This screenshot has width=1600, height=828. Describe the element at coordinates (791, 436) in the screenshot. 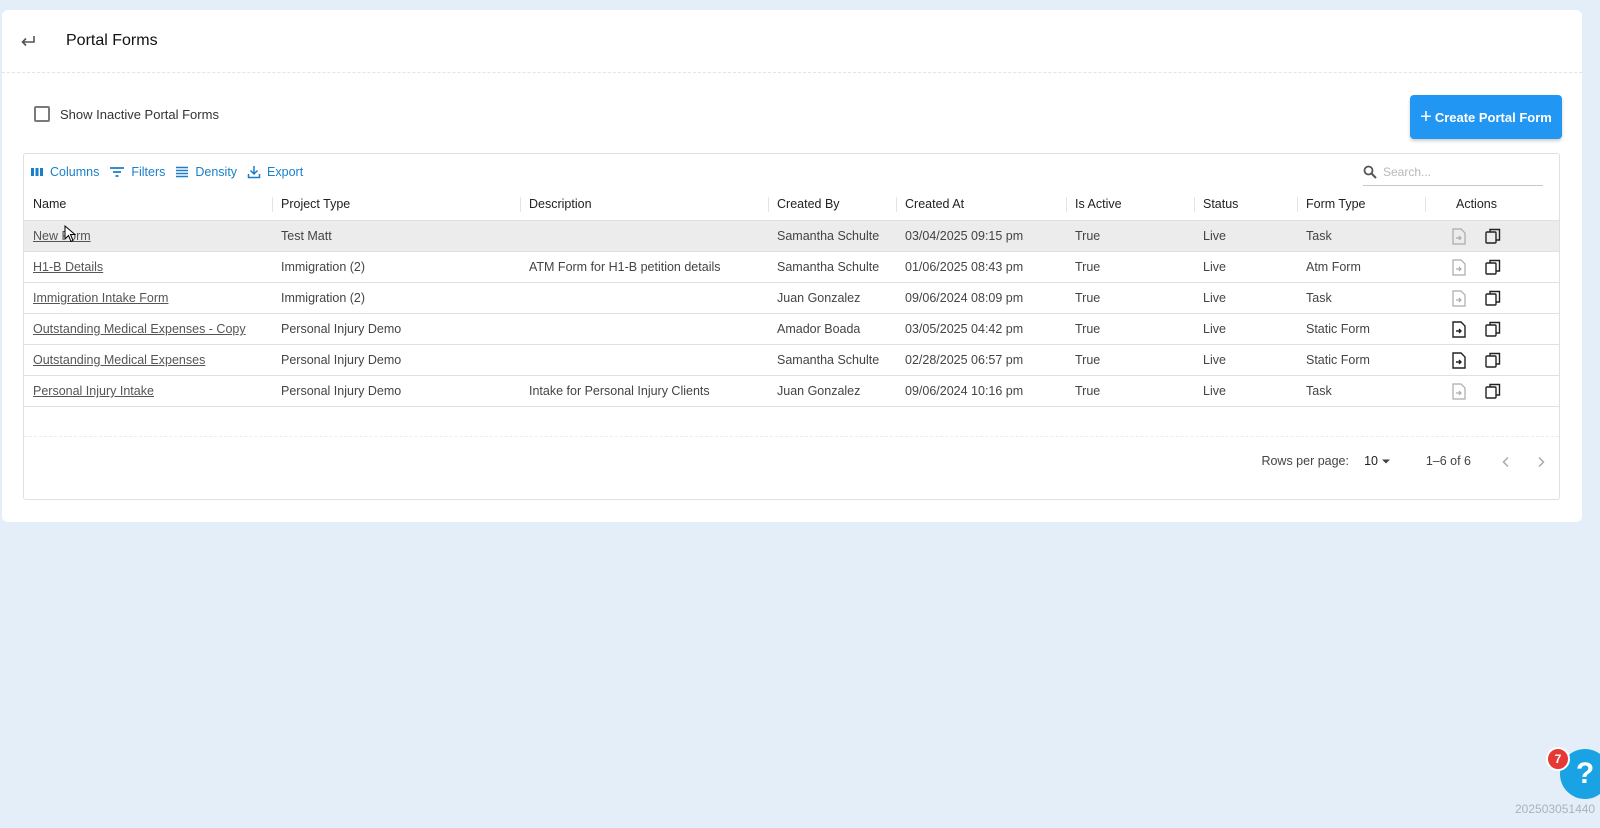

I see `grid-divider` at that location.